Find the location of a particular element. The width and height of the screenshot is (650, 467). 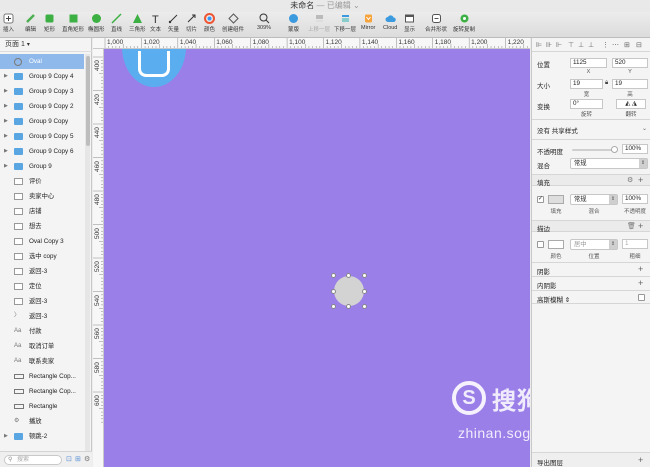

flip-horizontal-icon: ◭ is located at coordinates (627, 103).